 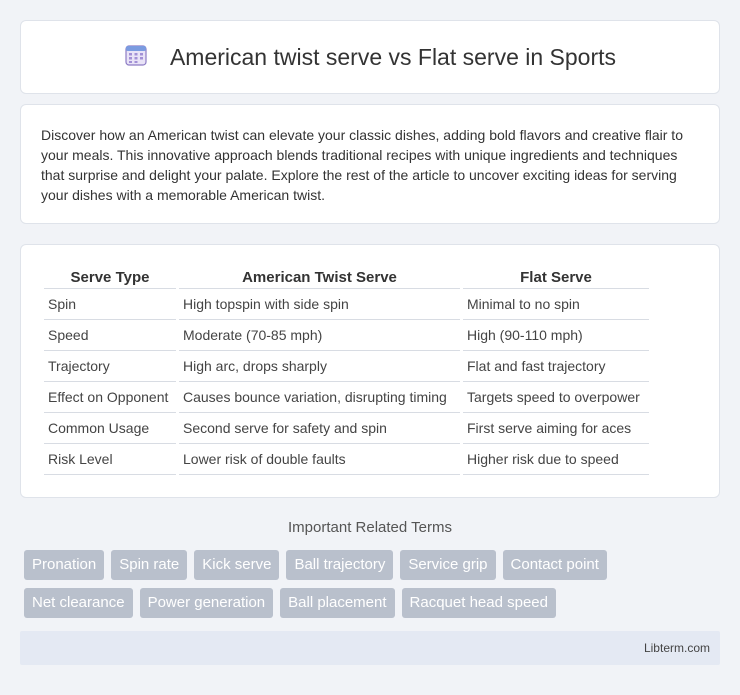 I want to click on table-cell: Speed, so click(x=110, y=335).